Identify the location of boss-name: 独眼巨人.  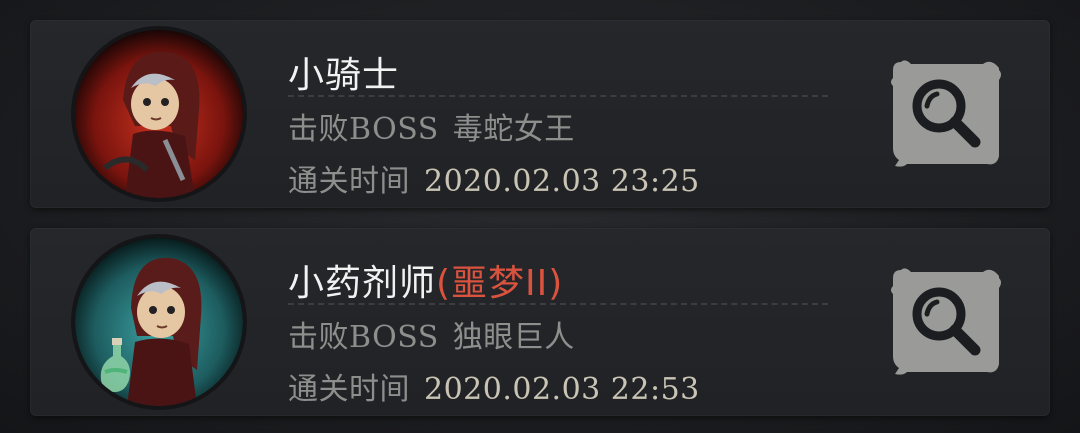
(513, 337).